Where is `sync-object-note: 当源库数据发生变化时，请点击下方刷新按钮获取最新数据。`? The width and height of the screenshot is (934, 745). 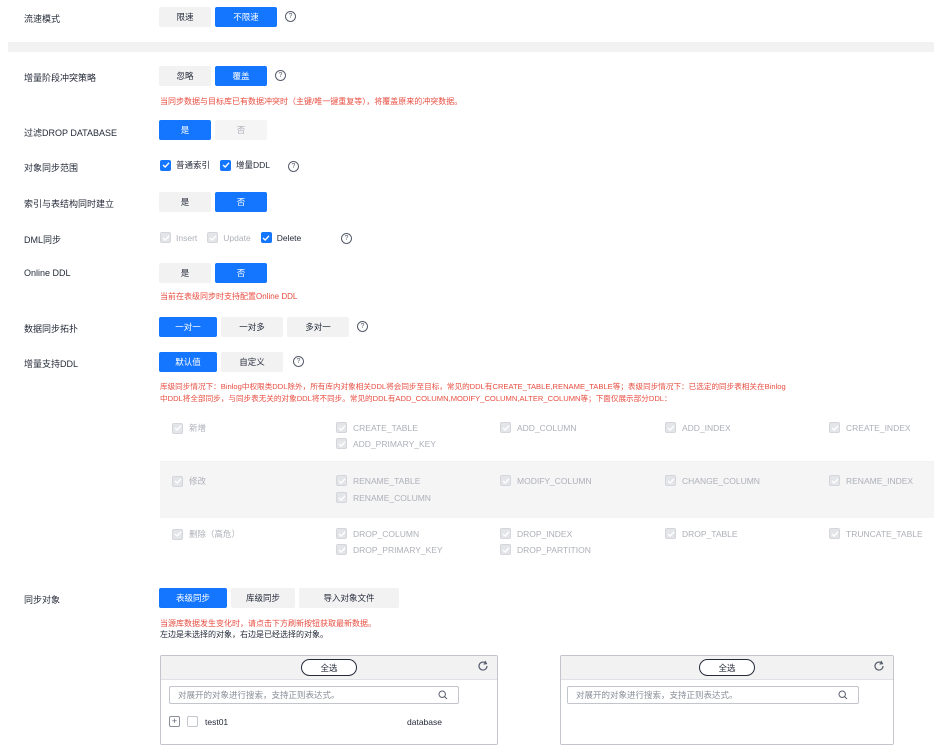 sync-object-note: 当源库数据发生变化时，请点击下方刷新按钮获取最新数据。 is located at coordinates (268, 623).